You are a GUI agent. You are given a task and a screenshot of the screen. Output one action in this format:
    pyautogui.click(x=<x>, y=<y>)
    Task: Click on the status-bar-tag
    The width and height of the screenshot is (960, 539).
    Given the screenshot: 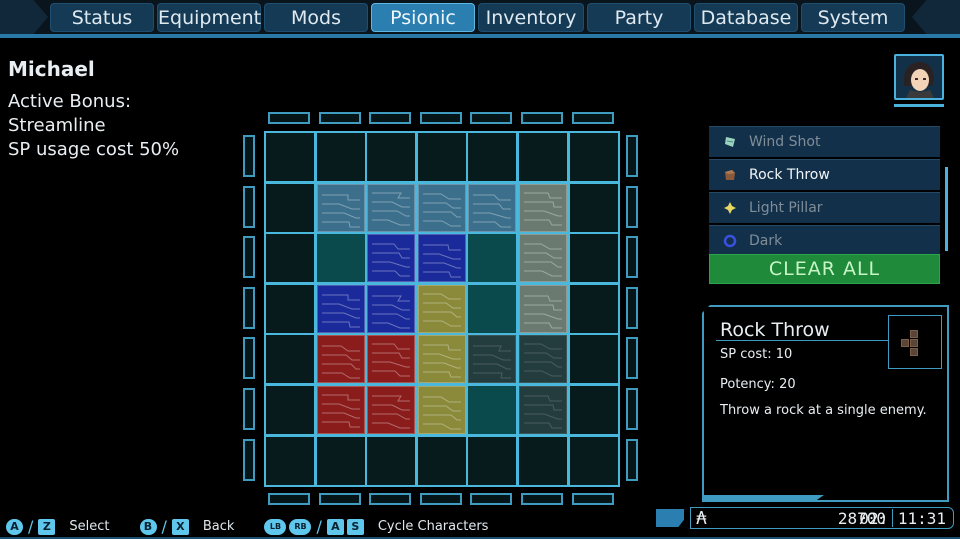 What is the action you would take?
    pyautogui.click(x=670, y=518)
    